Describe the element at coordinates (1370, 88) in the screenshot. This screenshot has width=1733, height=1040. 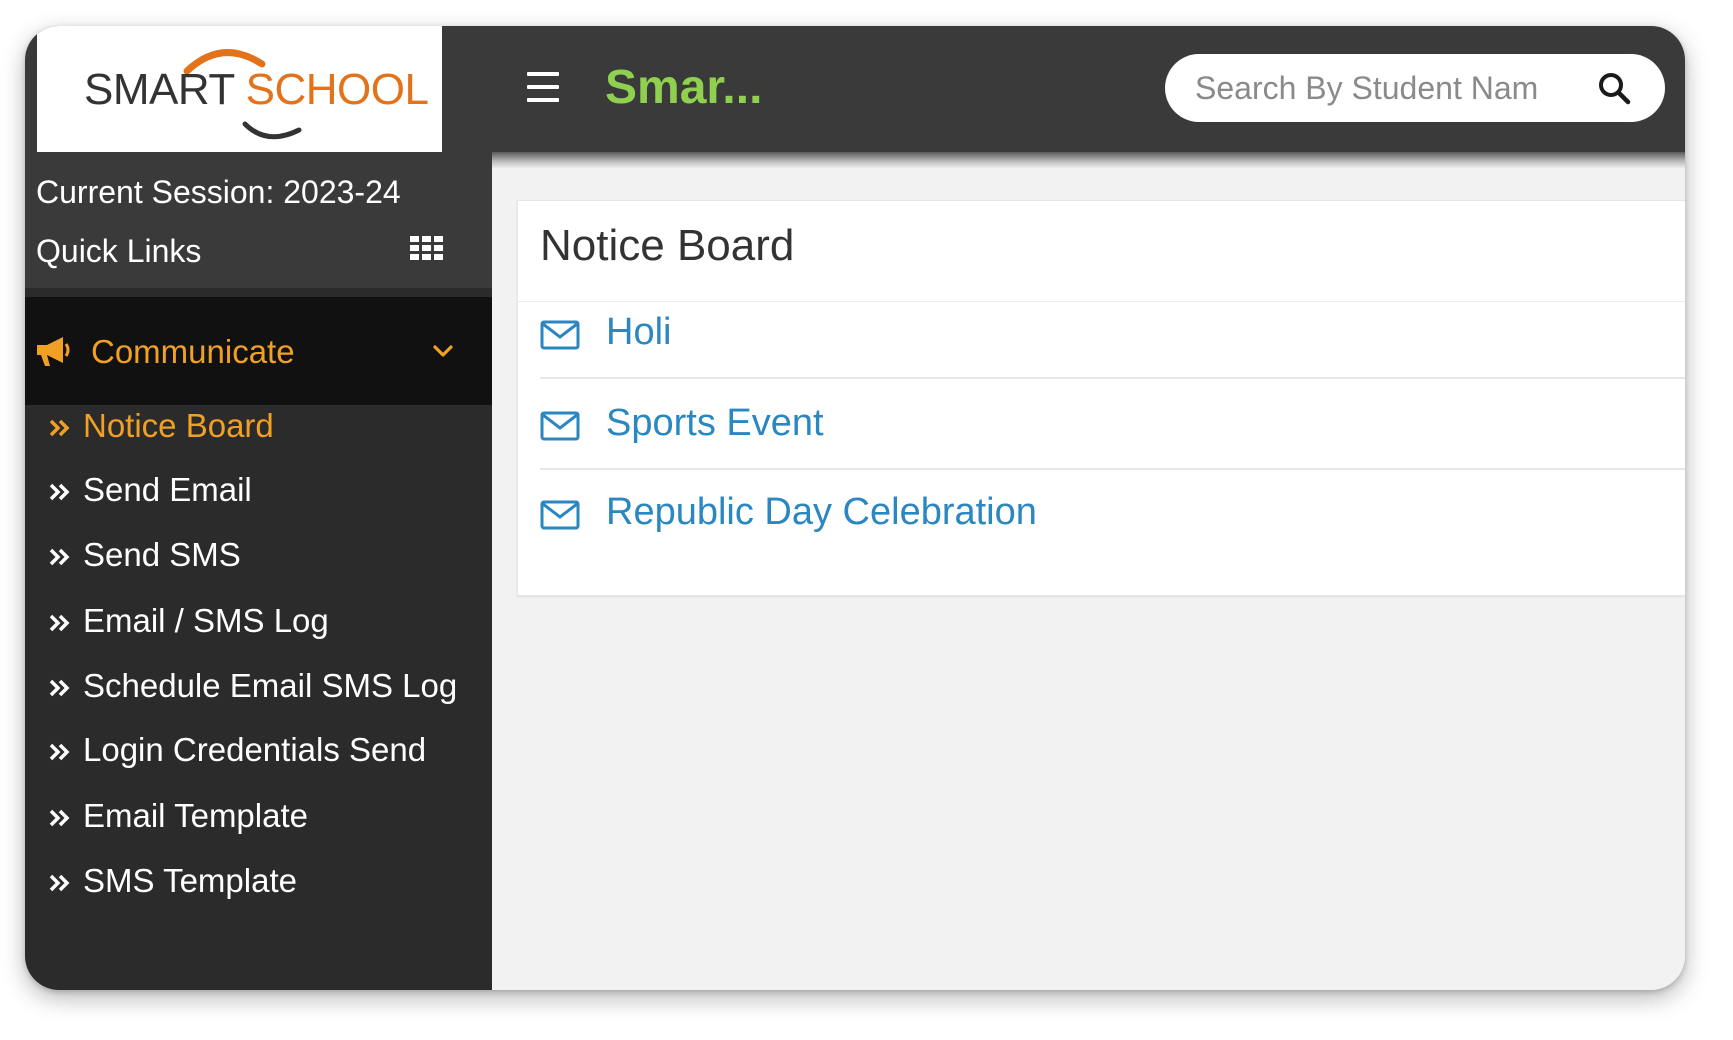
I see `search-input` at that location.